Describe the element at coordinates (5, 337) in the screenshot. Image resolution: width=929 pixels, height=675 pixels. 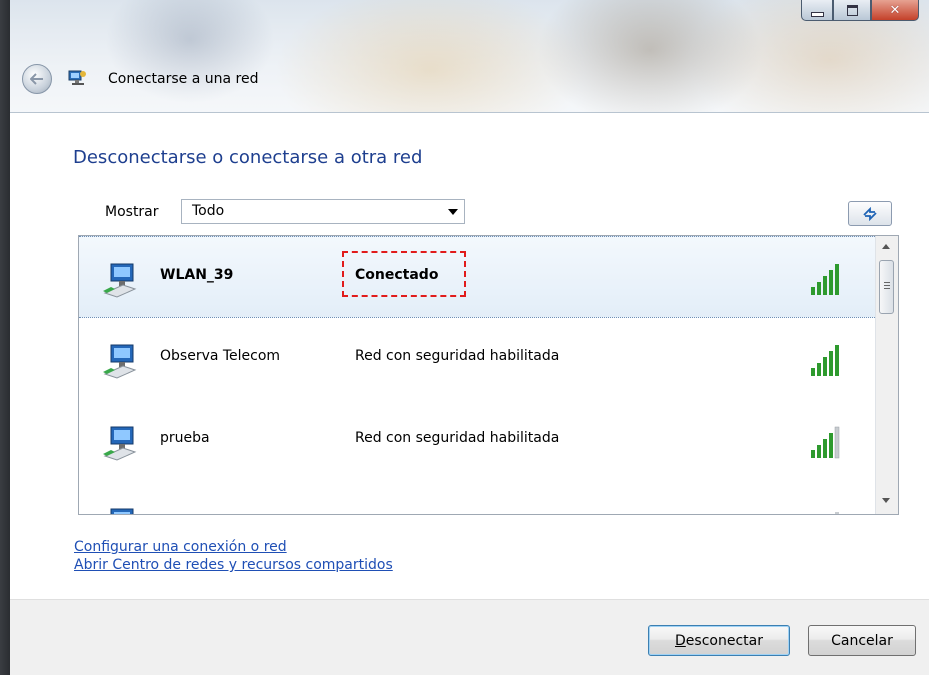
I see `window-left-edge` at that location.